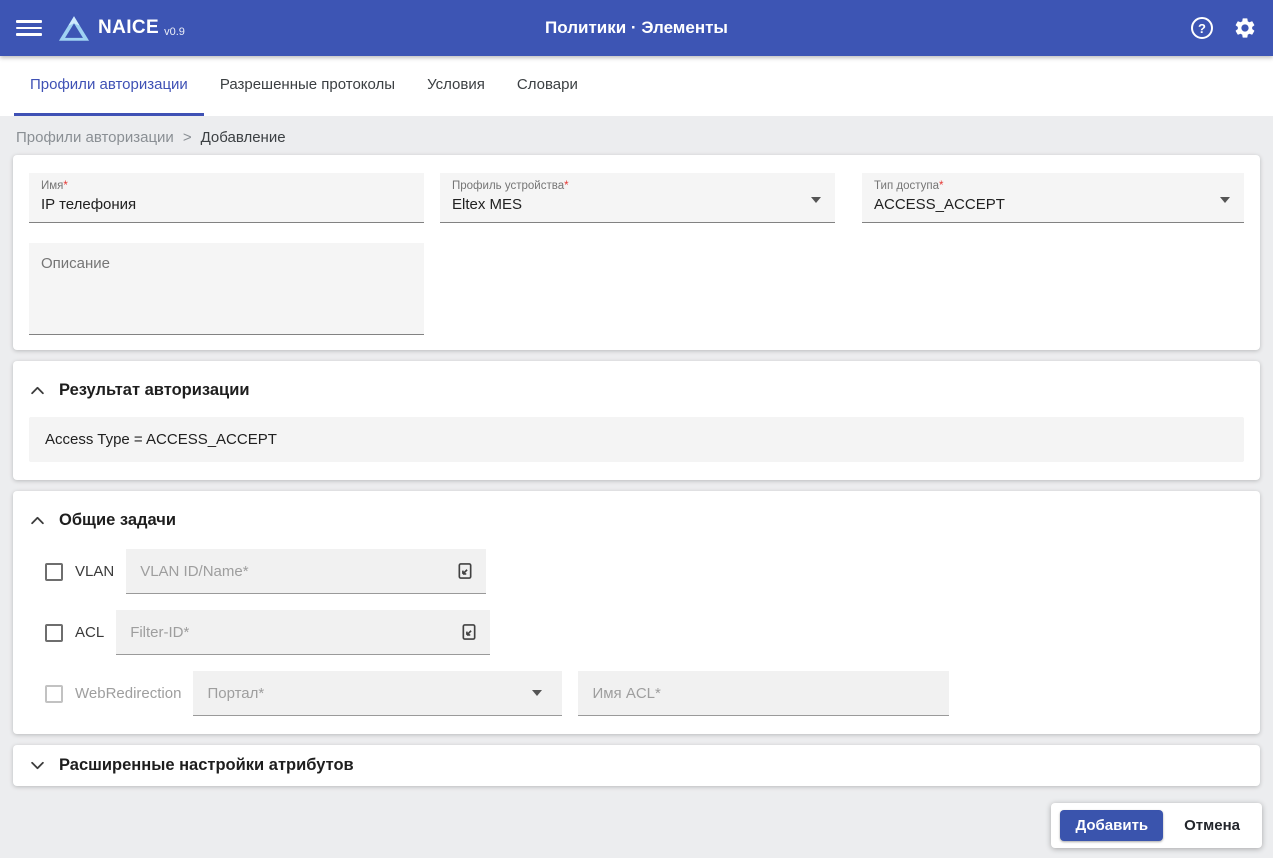 Image resolution: width=1273 pixels, height=858 pixels. I want to click on vlan-input, so click(306, 571).